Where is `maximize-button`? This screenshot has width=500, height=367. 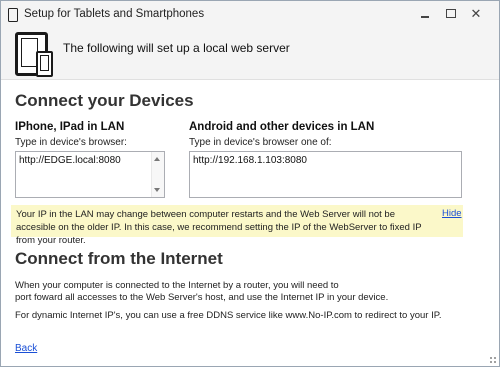
maximize-button is located at coordinates (451, 14).